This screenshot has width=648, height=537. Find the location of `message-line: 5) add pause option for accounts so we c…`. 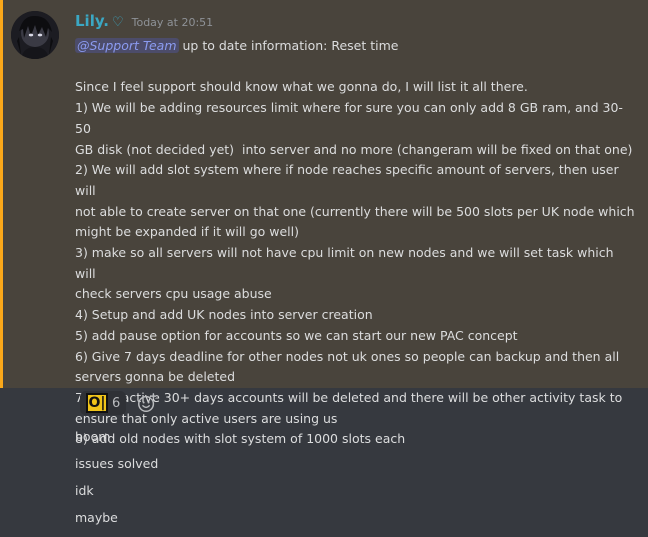

message-line: 5) add pause option for accounts so we c… is located at coordinates (296, 335).